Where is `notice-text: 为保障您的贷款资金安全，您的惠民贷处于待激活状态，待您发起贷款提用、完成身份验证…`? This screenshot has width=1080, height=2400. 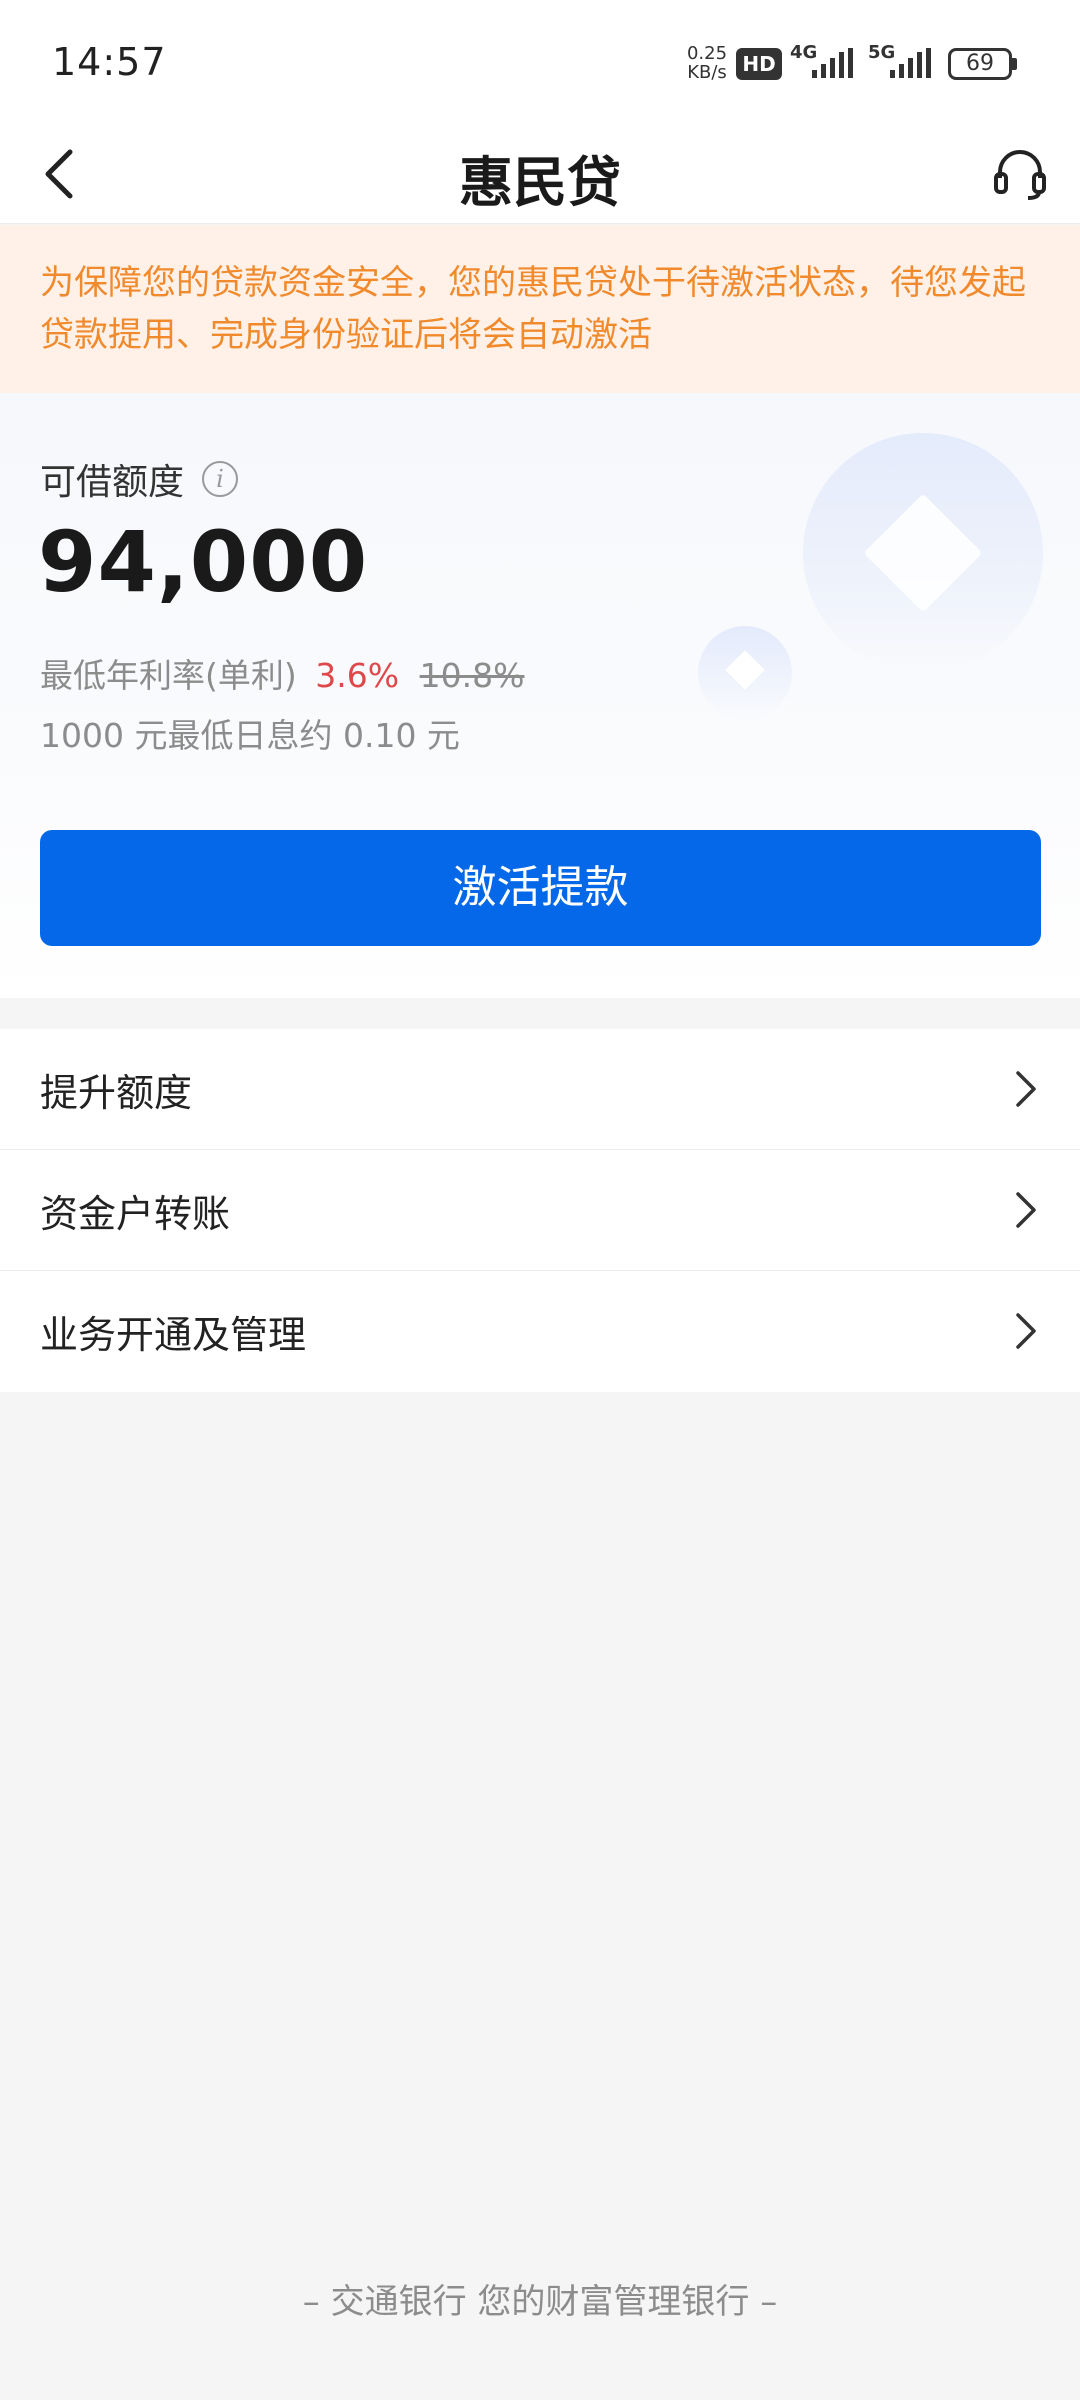
notice-text: 为保障您的贷款资金安全，您的惠民贷处于待激活状态，待您发起贷款提用、完成身份验证… is located at coordinates (533, 309).